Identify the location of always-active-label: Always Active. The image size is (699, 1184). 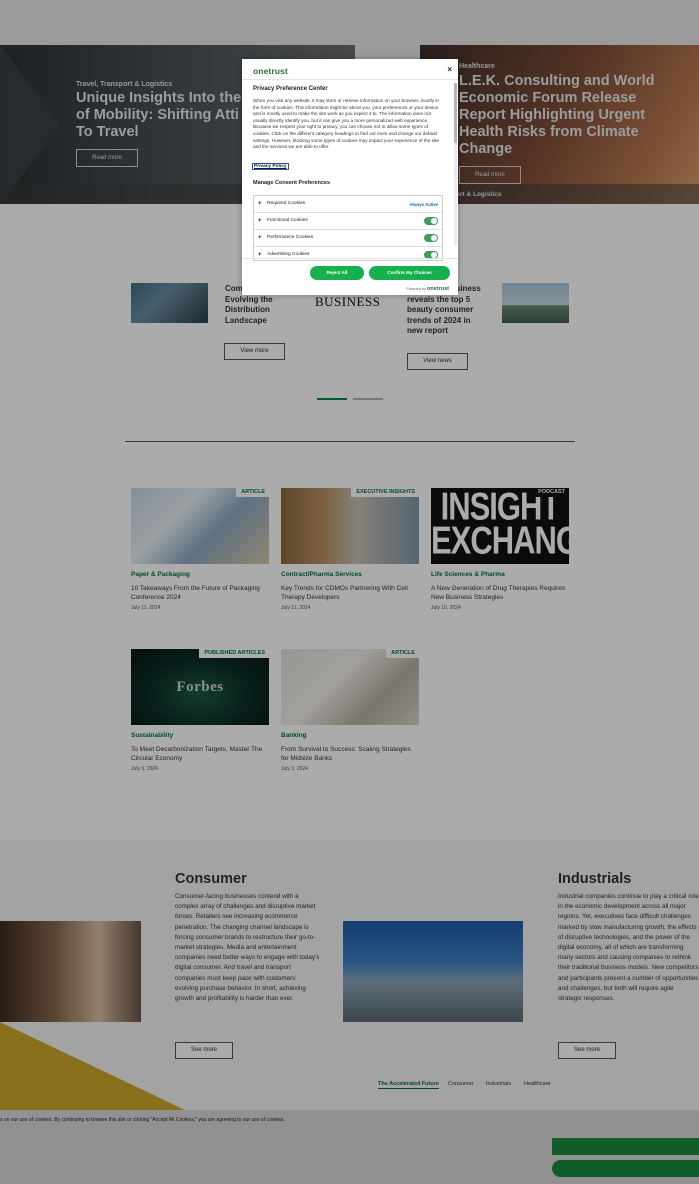
(423, 204).